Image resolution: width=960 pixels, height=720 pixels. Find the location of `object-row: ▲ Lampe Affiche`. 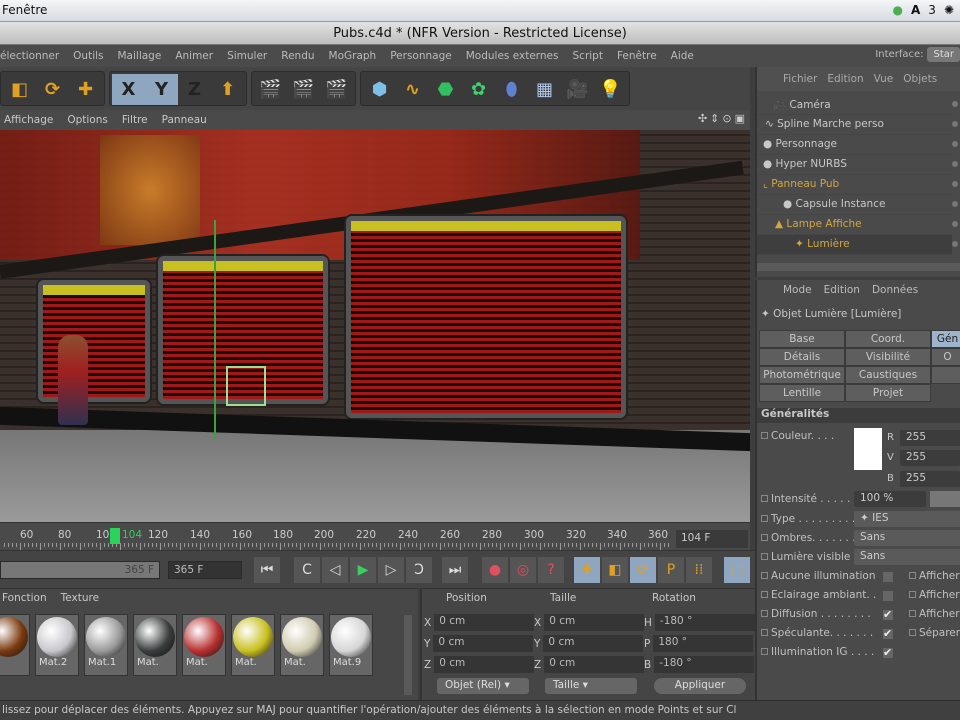

object-row: ▲ Lampe Affiche is located at coordinates (857, 225).